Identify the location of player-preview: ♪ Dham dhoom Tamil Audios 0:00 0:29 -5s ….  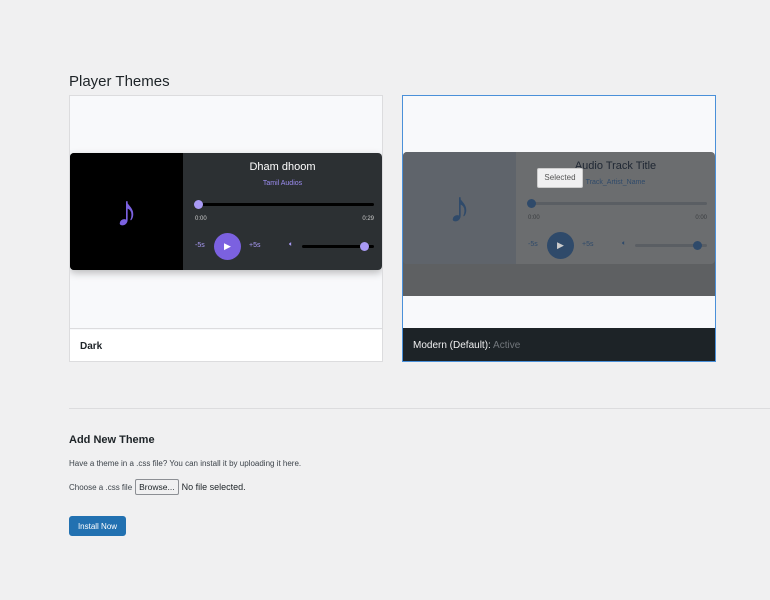
(226, 211).